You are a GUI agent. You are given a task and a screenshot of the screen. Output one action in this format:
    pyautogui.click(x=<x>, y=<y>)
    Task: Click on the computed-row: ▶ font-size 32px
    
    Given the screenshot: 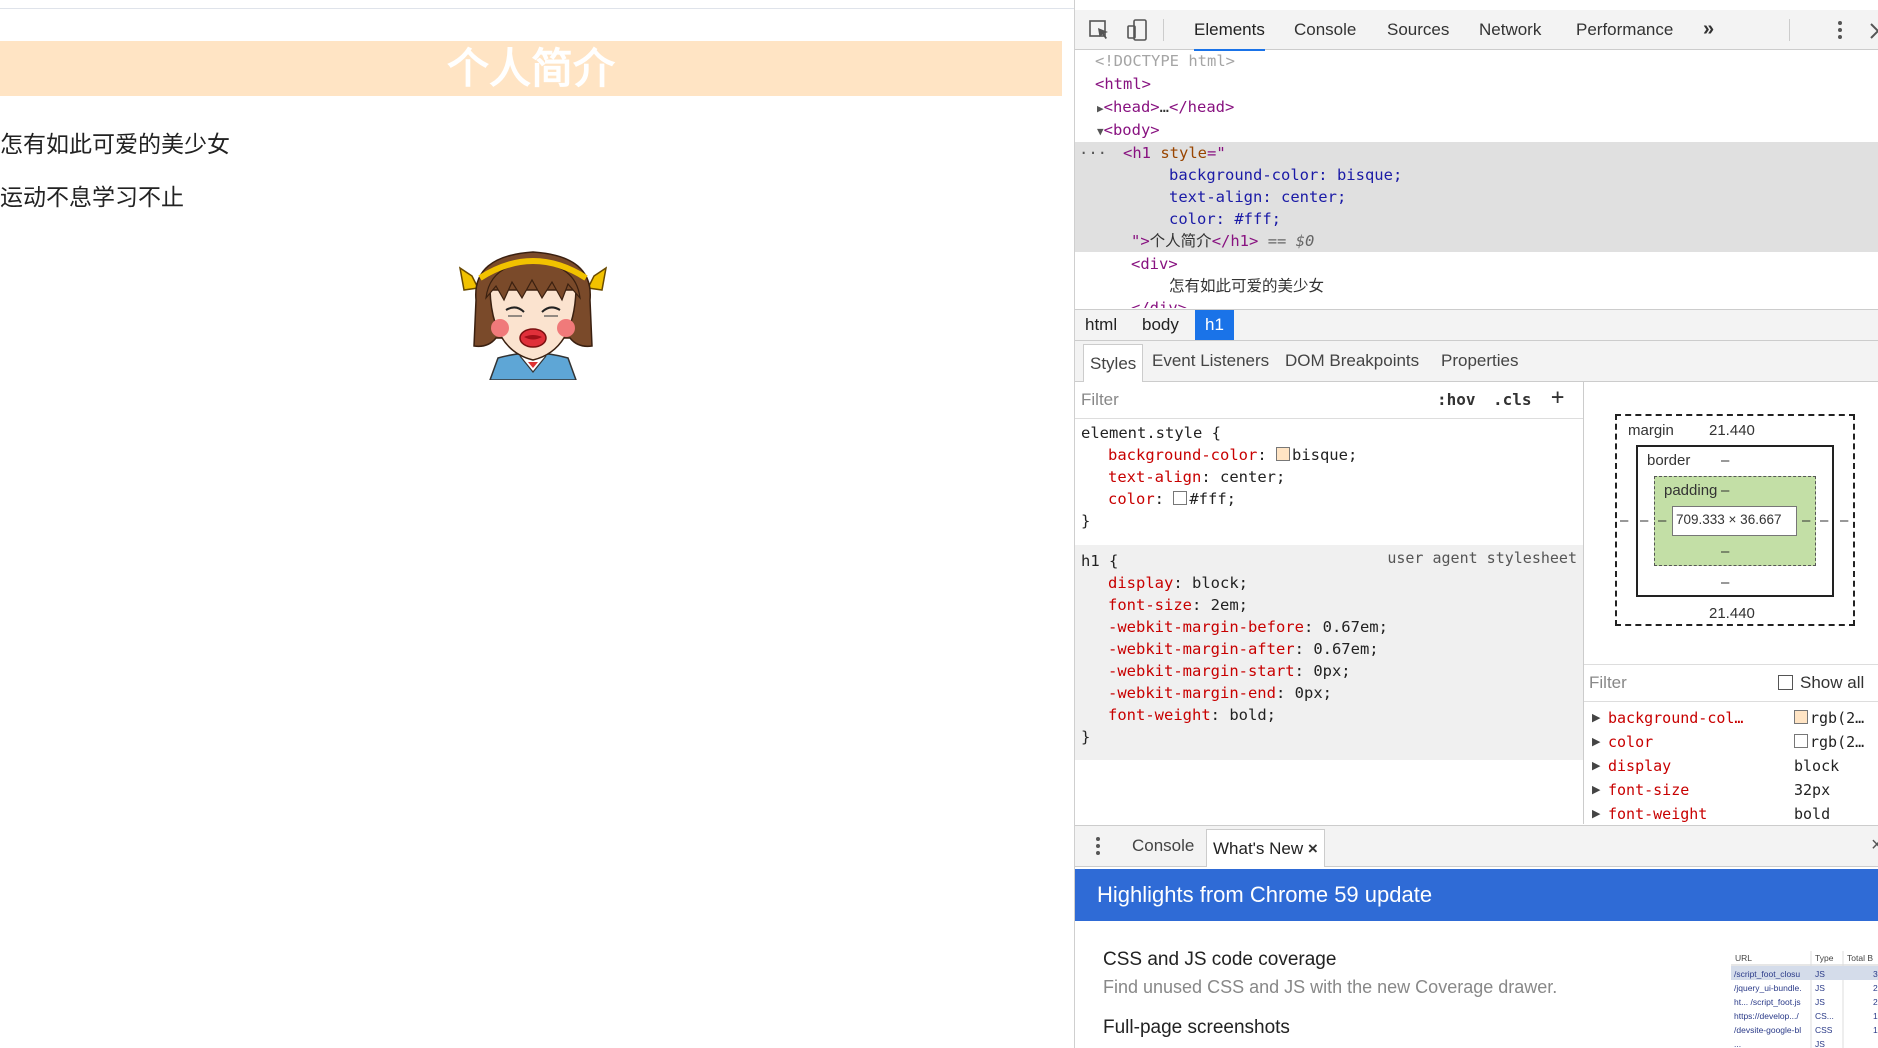 What is the action you would take?
    pyautogui.click(x=1731, y=790)
    